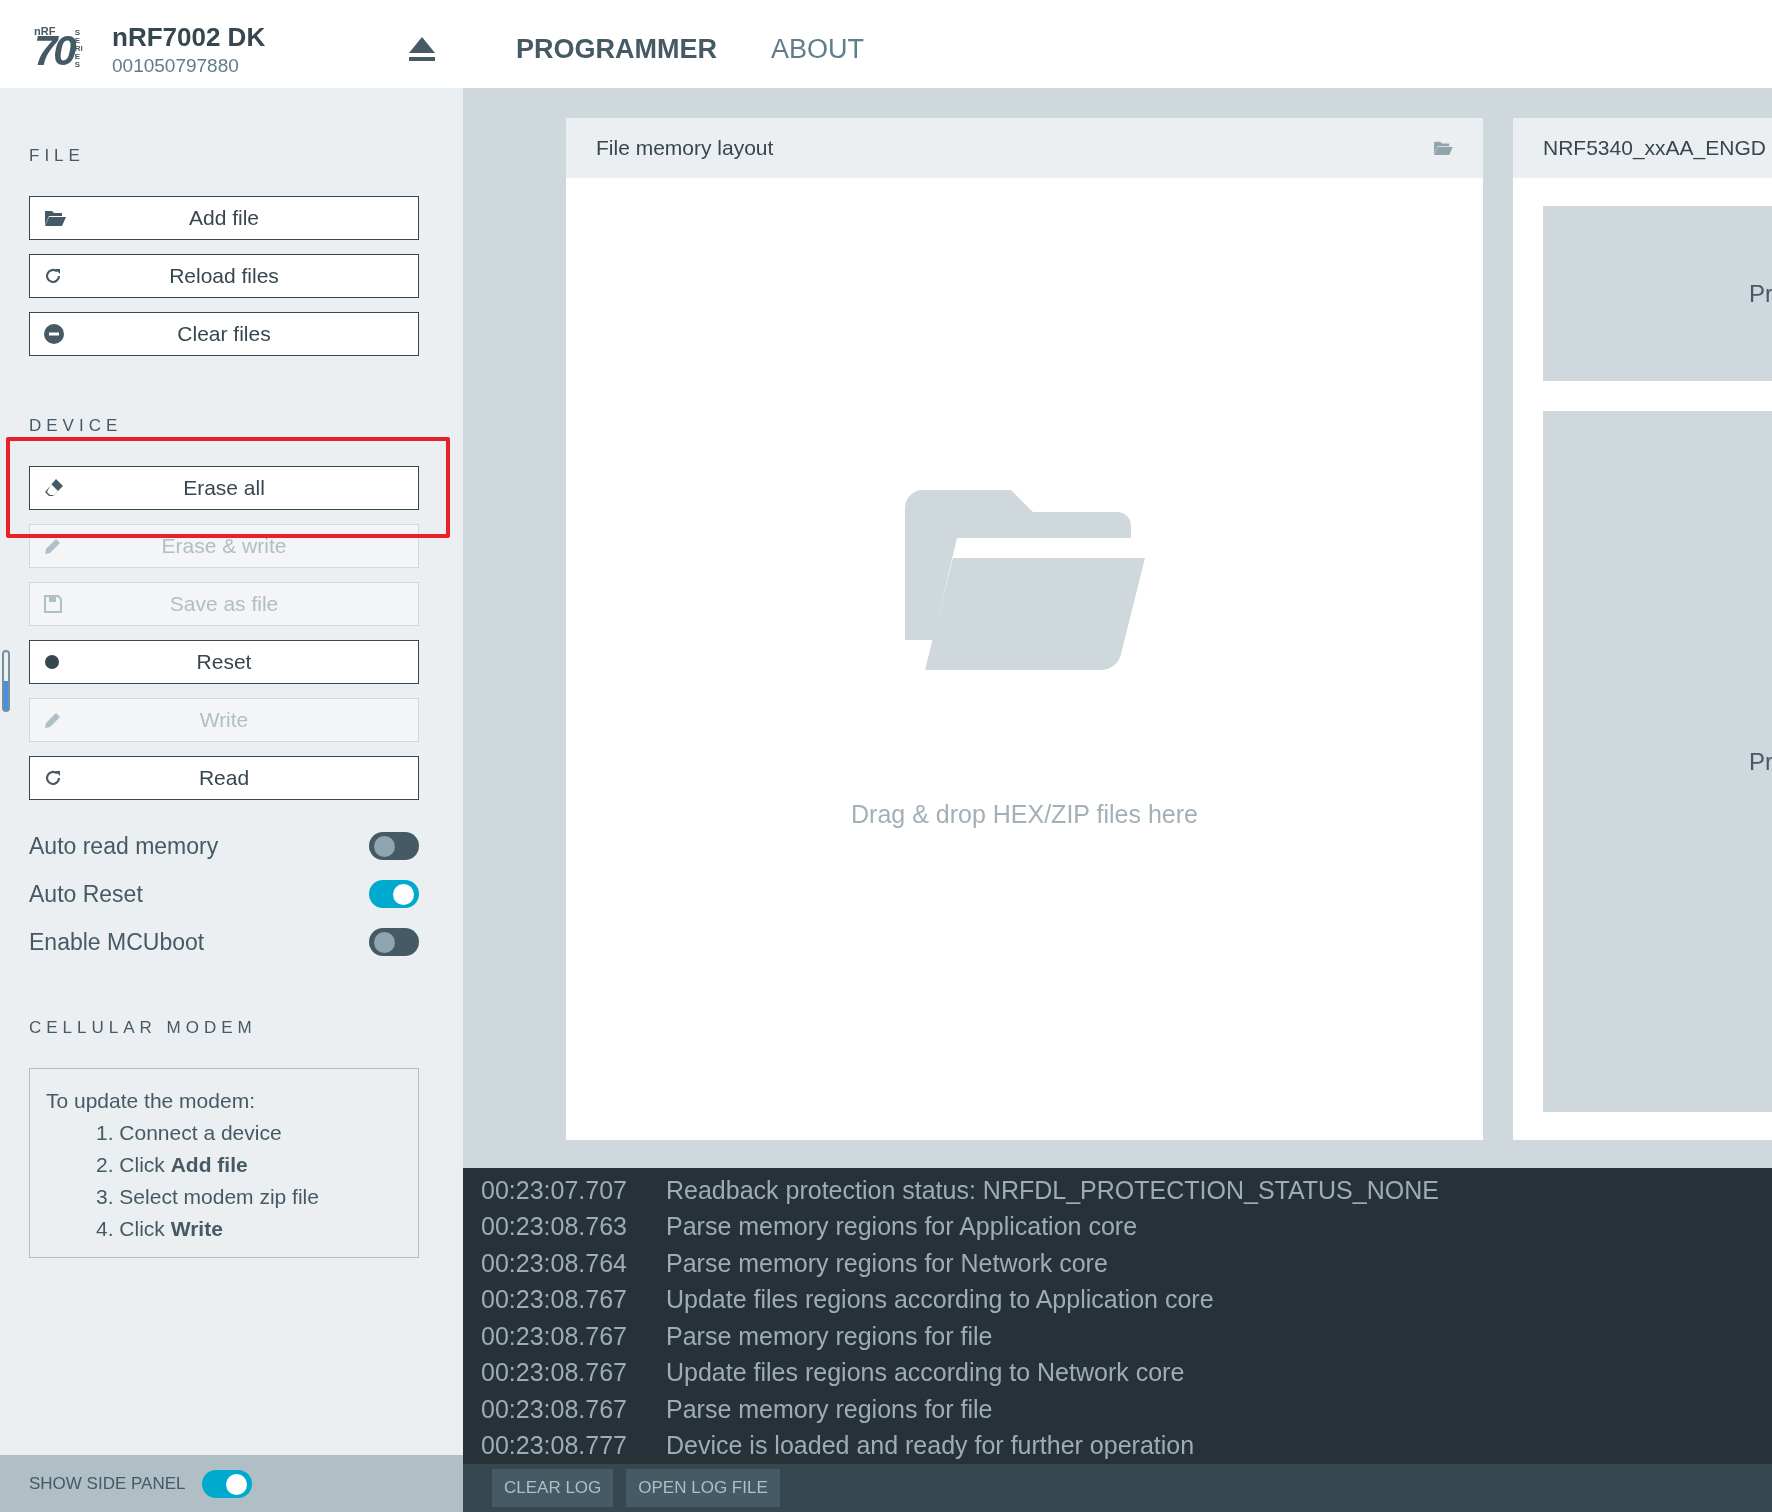  What do you see at coordinates (224, 488) in the screenshot?
I see `sidebar-button: Erase all` at bounding box center [224, 488].